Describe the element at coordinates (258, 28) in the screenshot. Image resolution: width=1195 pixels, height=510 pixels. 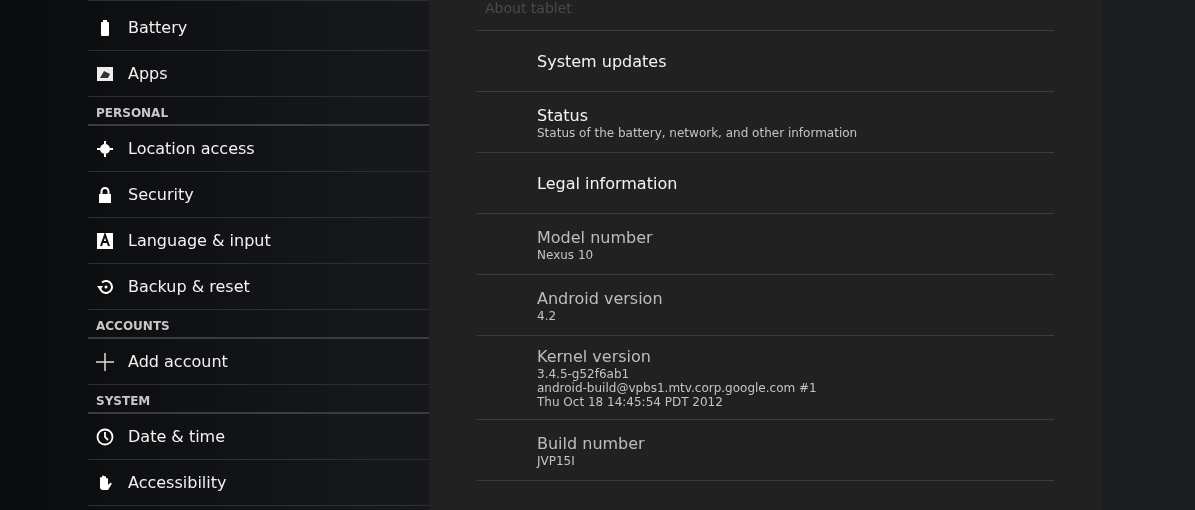
I see `settings-category: Battery` at that location.